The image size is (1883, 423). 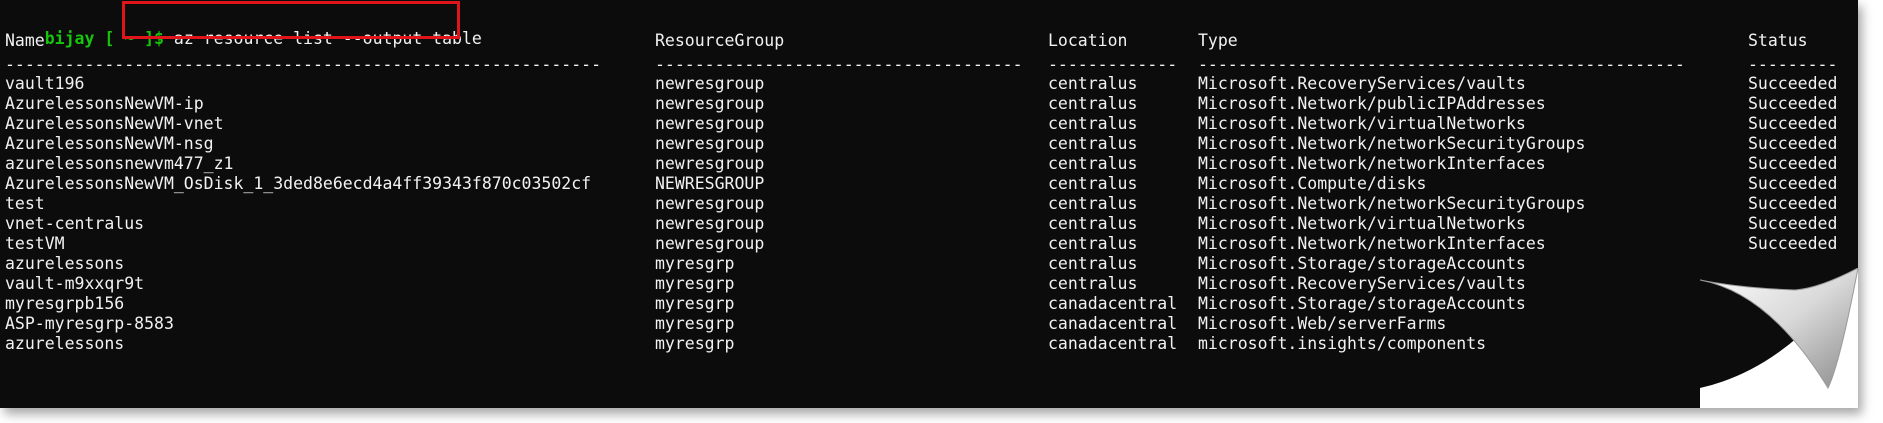 I want to click on column-header: Name, so click(x=25, y=40).